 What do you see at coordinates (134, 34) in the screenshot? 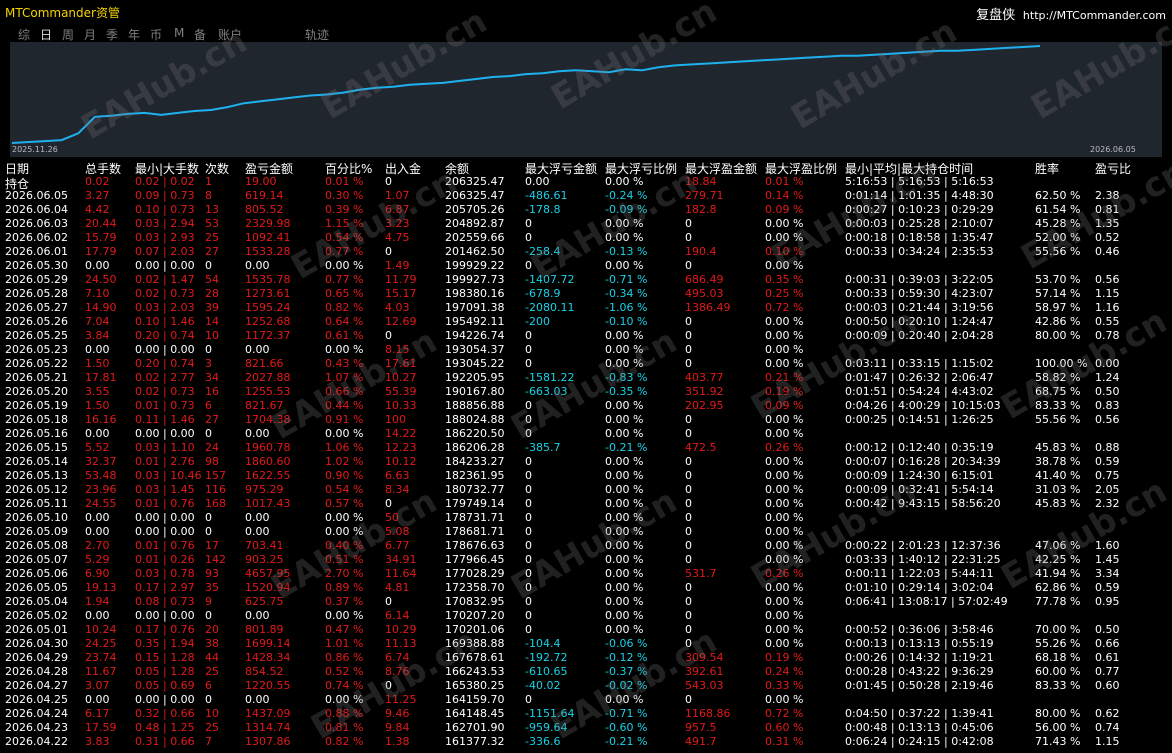
I see `tab-5: 年` at bounding box center [134, 34].